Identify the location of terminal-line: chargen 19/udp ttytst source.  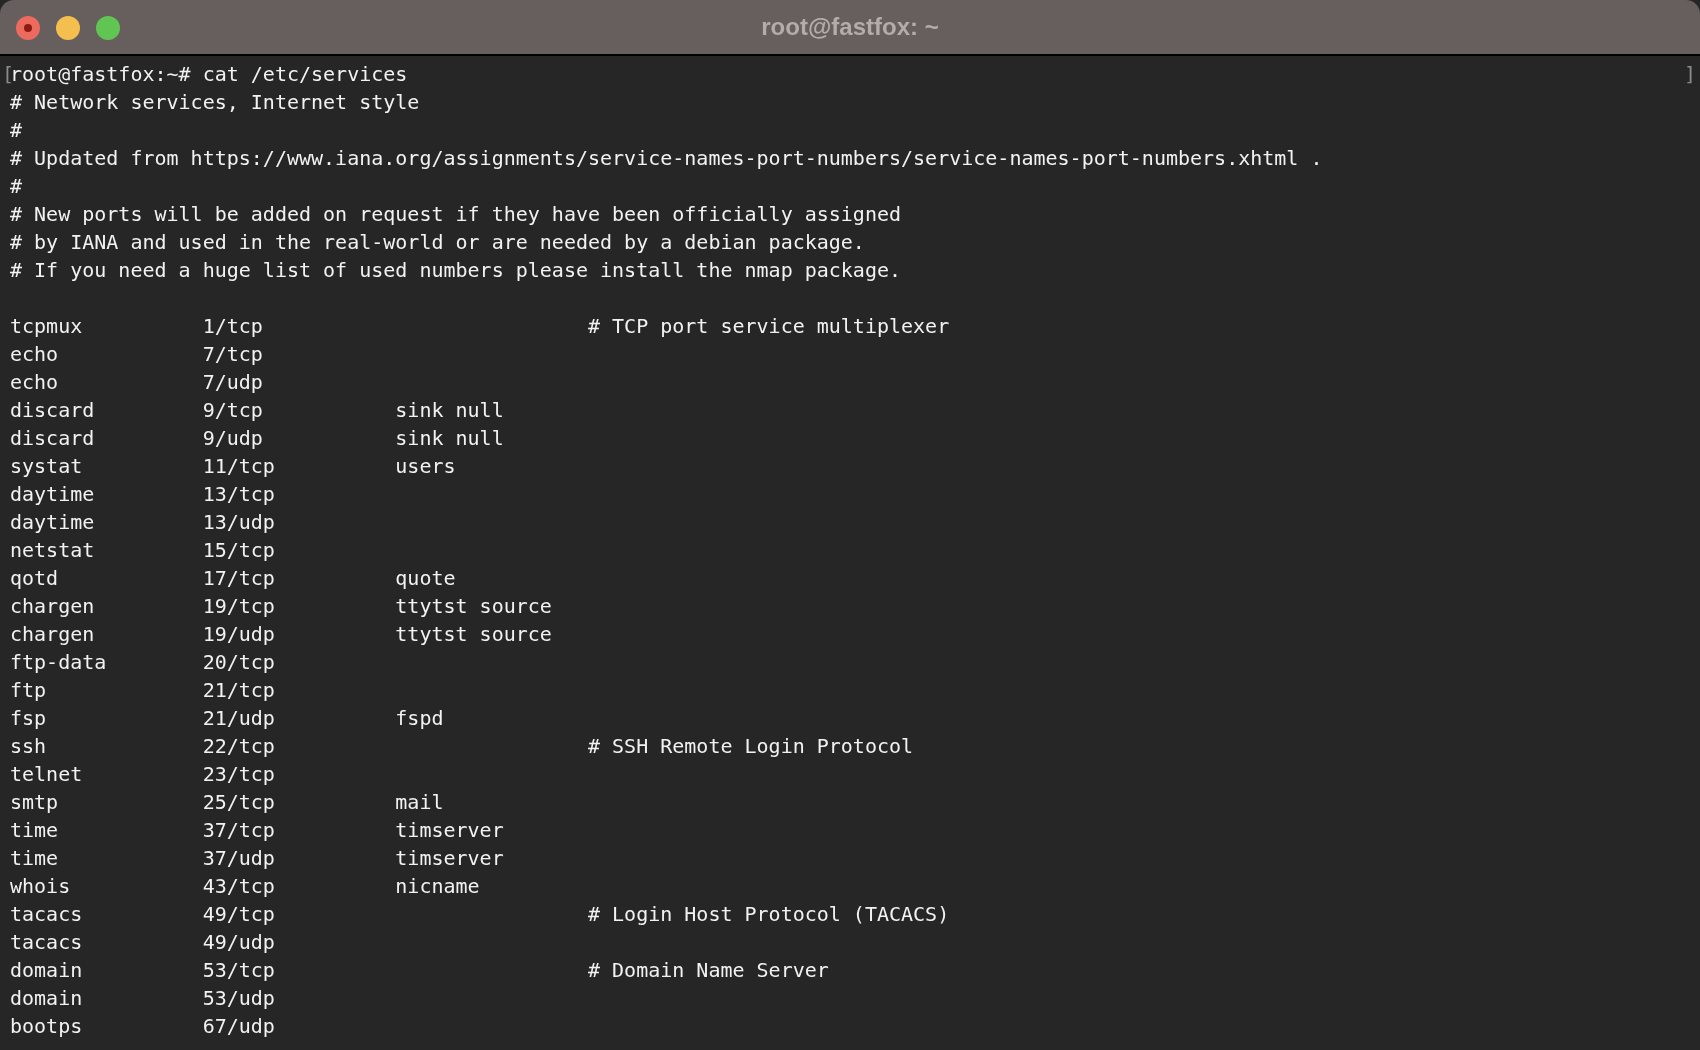
(281, 634).